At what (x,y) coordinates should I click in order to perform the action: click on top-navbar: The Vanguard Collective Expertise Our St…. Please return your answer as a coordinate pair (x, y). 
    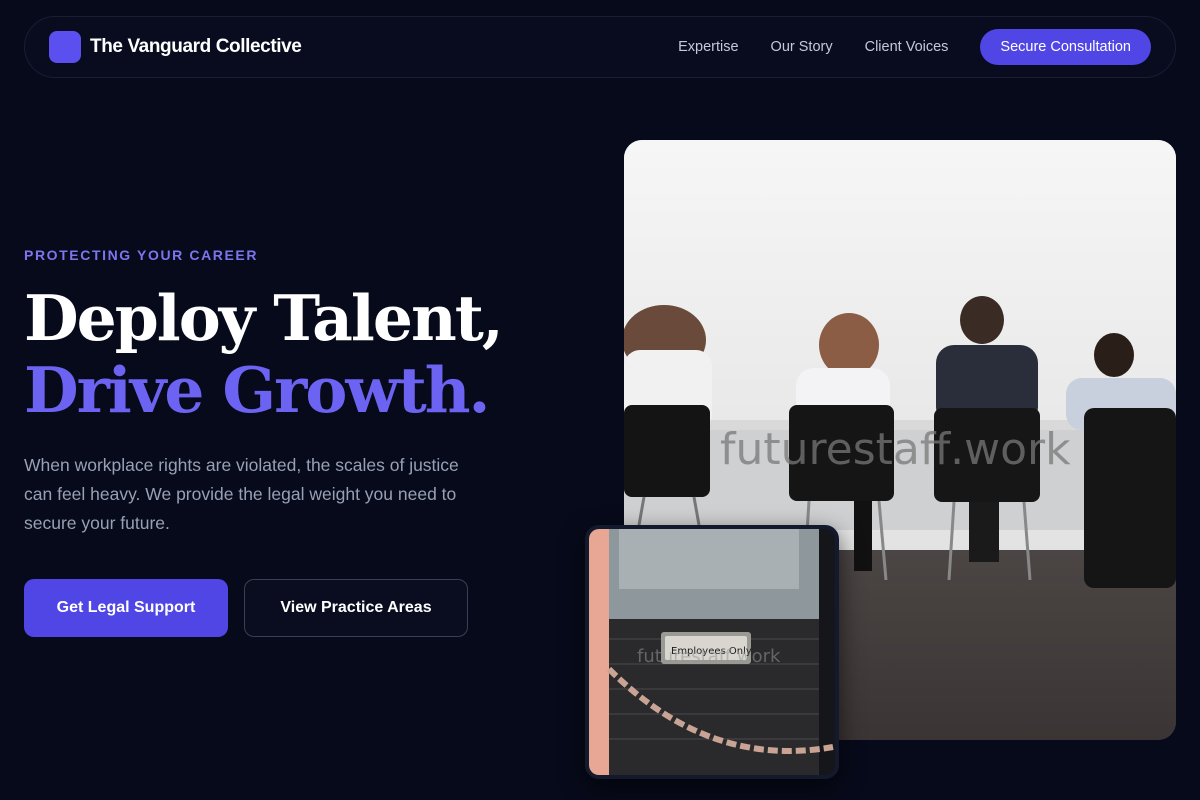
    Looking at the image, I should click on (600, 47).